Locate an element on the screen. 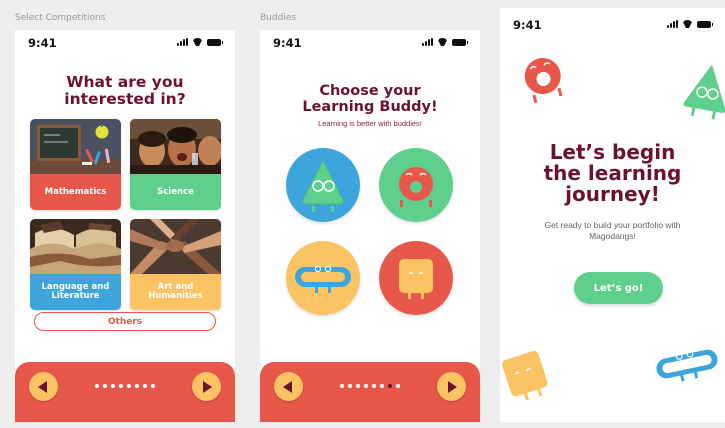 This screenshot has width=725, height=428. title-line-1: What are you is located at coordinates (125, 82).